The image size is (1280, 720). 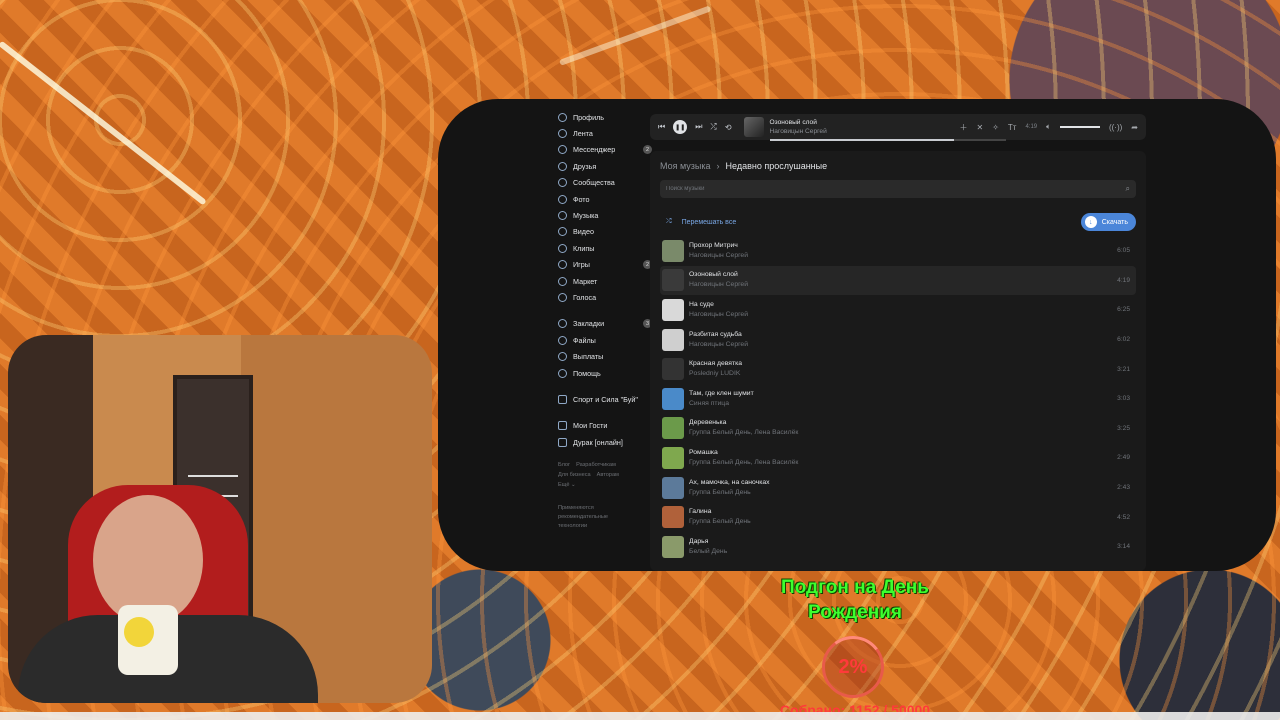 I want to click on track-title: Озоновый слой, so click(x=718, y=275).